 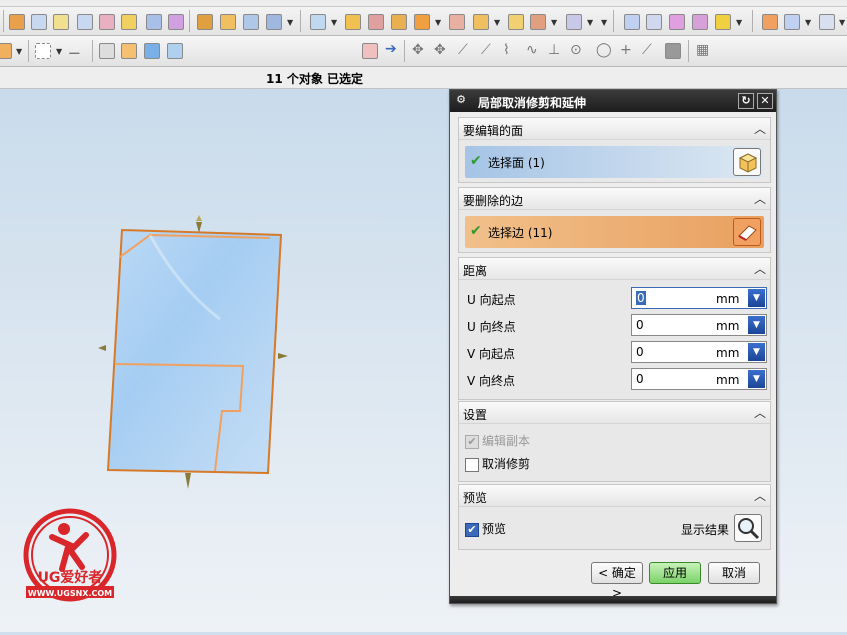 What do you see at coordinates (614, 199) in the screenshot?
I see `section-edges-header: 要删除的边 ︿` at bounding box center [614, 199].